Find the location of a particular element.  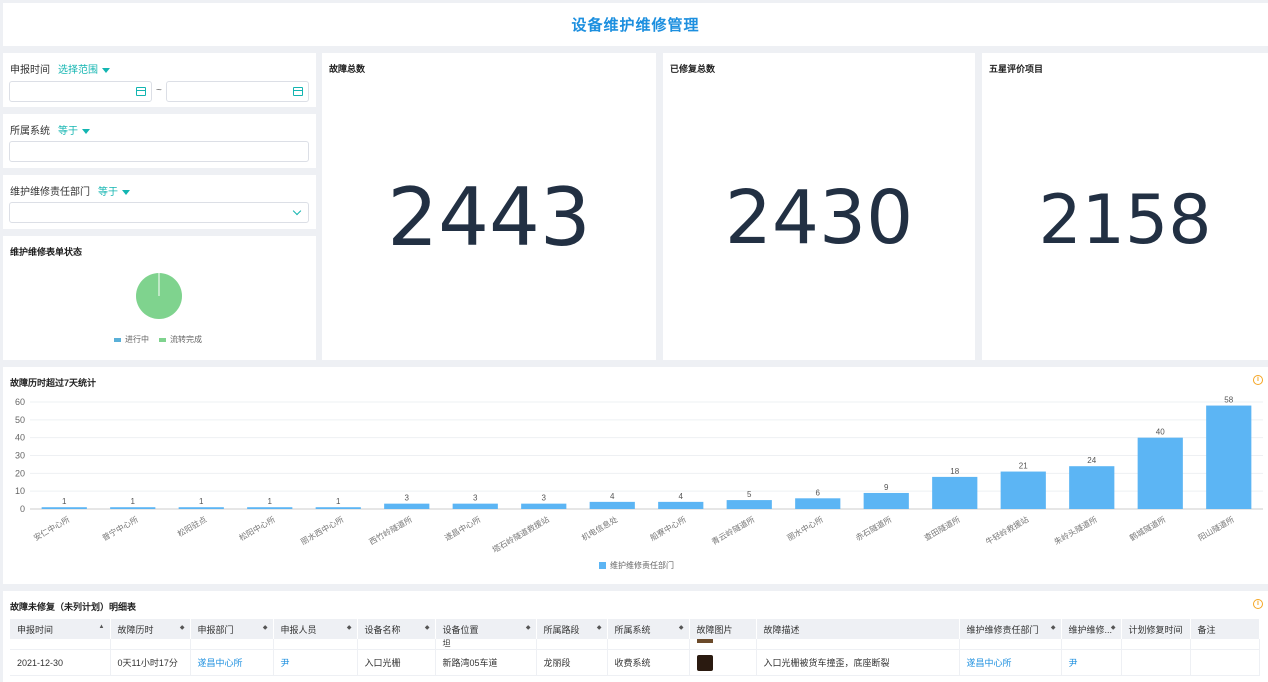

bar-value-label: 40 is located at coordinates (1160, 432).